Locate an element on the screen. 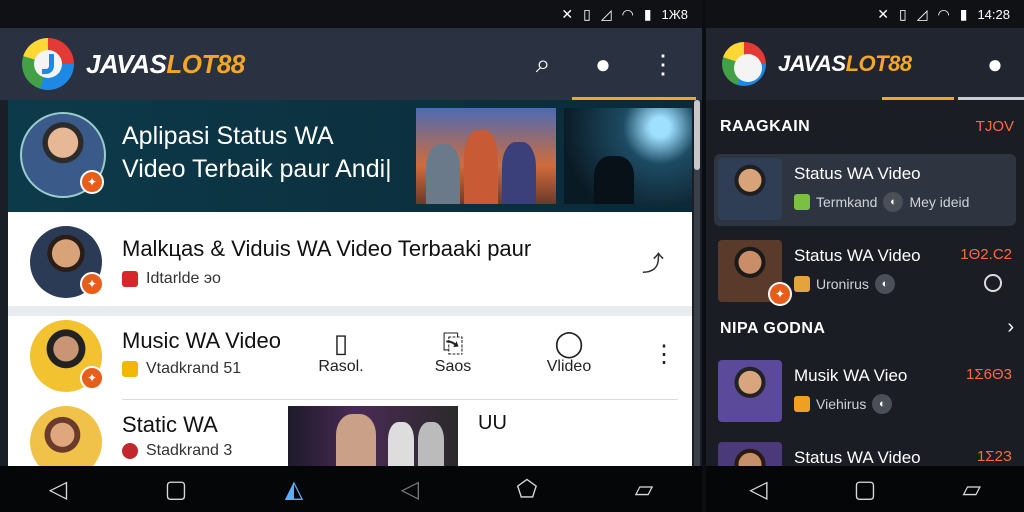 The image size is (1024, 512). item-subtitle: Uronirus ◐ is located at coordinates (844, 284).